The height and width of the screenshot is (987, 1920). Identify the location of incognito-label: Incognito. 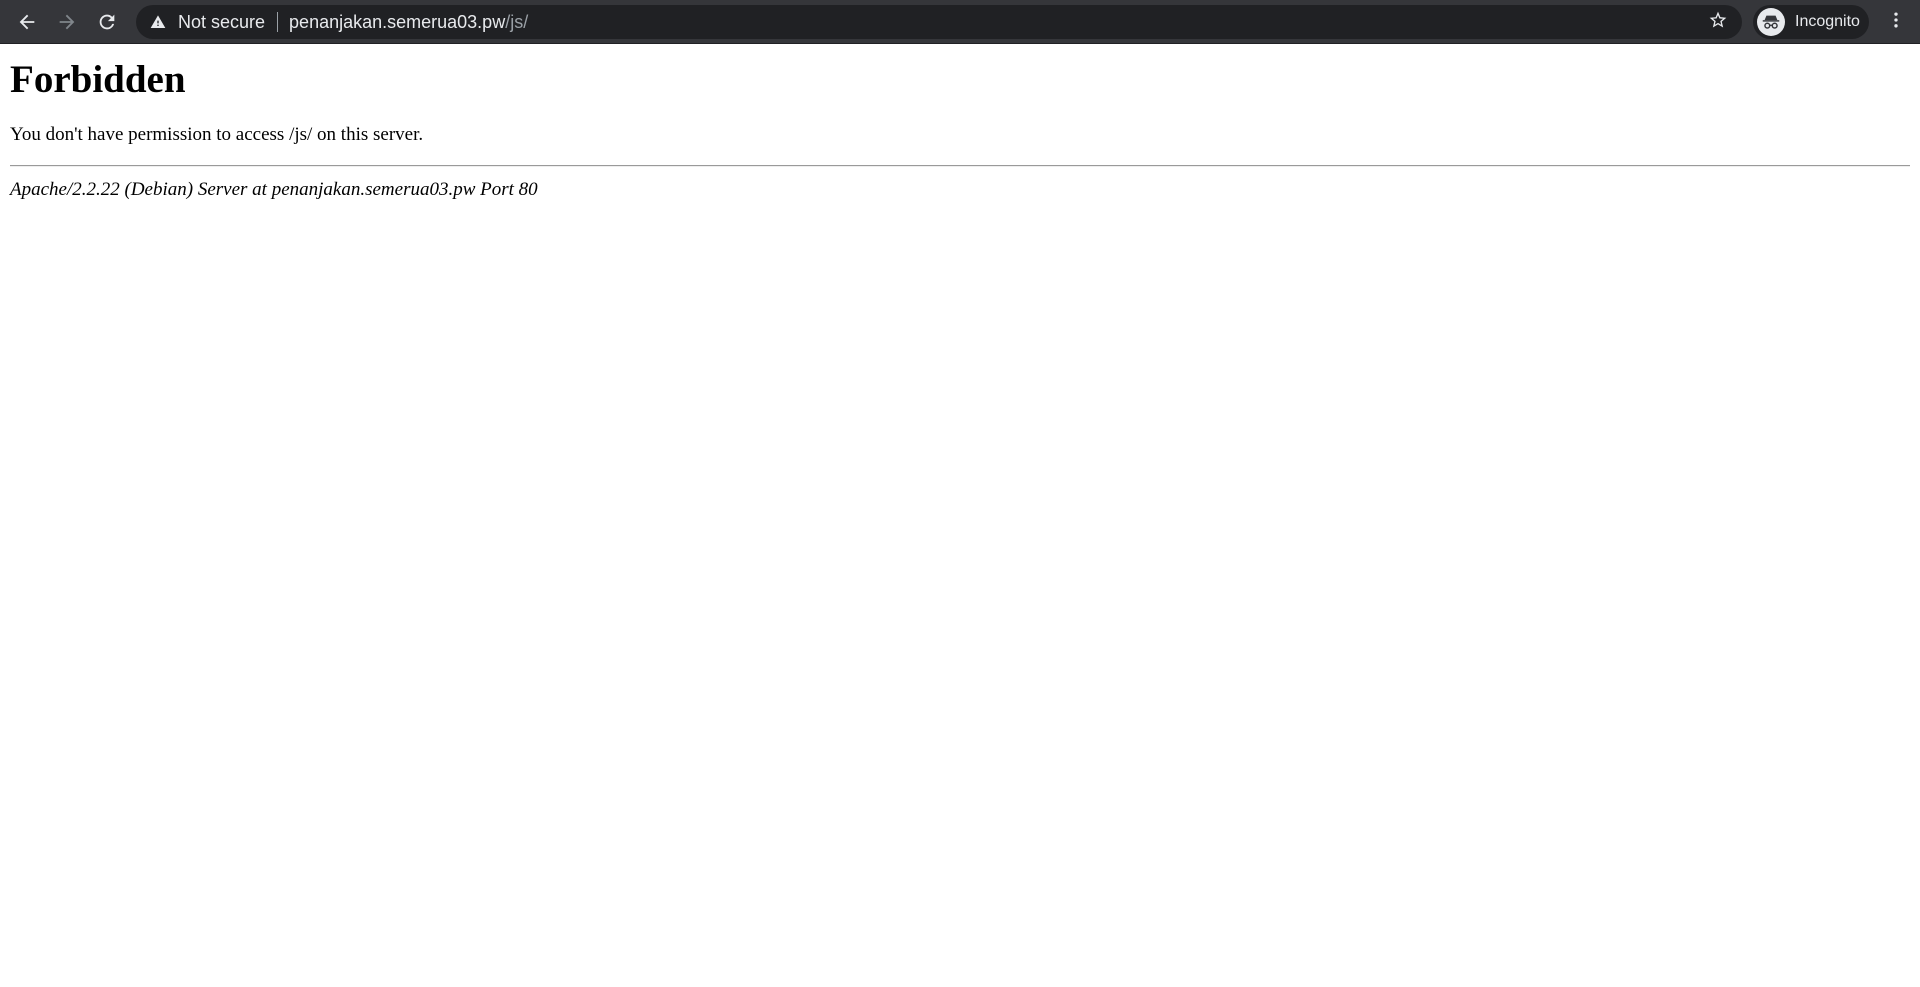
(1827, 21).